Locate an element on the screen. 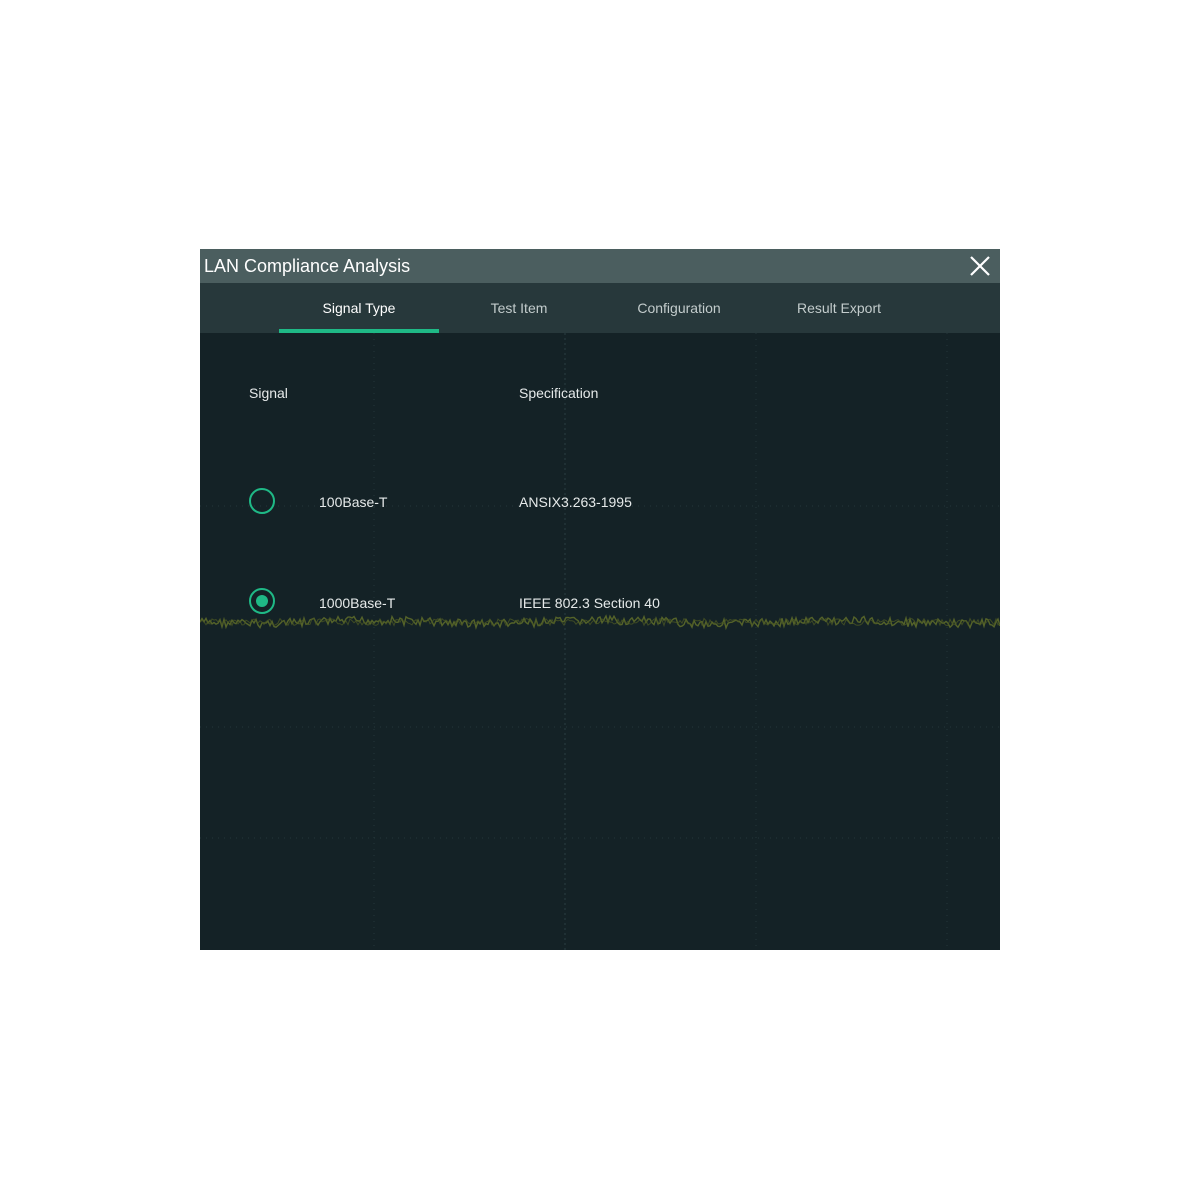 The width and height of the screenshot is (1200, 1200). close-button is located at coordinates (980, 266).